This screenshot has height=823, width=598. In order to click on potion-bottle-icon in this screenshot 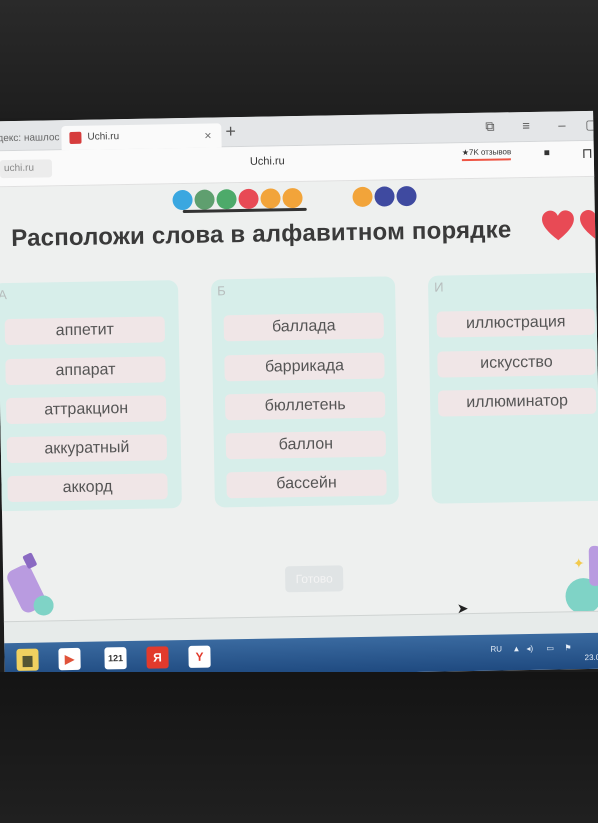, I will do `click(30, 584)`.